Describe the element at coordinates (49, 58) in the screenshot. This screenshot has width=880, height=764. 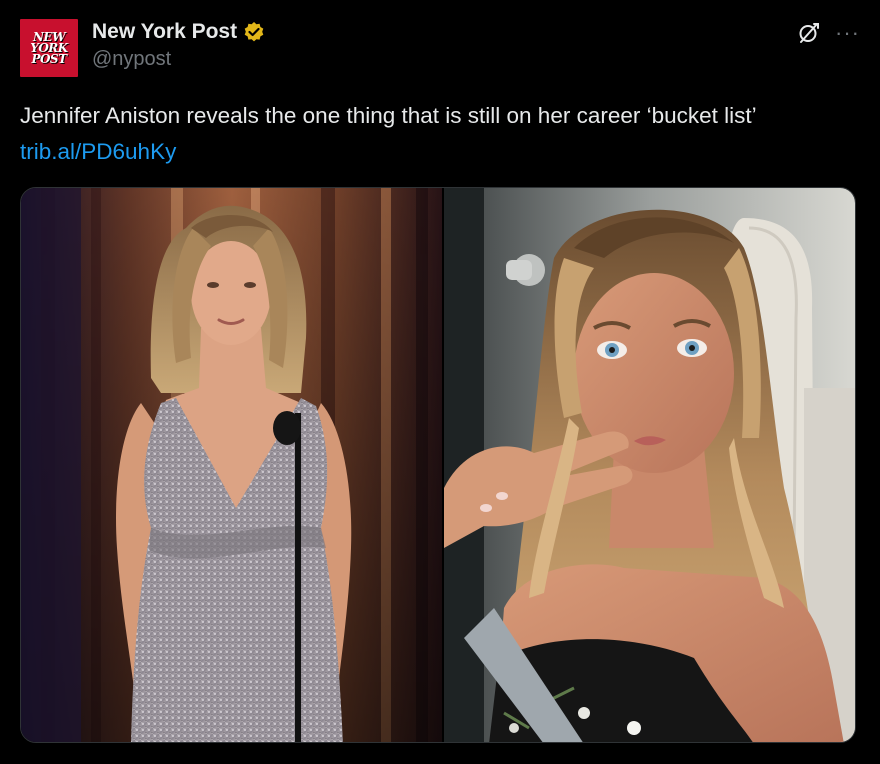
I see `avatar-logo-line: POST` at that location.